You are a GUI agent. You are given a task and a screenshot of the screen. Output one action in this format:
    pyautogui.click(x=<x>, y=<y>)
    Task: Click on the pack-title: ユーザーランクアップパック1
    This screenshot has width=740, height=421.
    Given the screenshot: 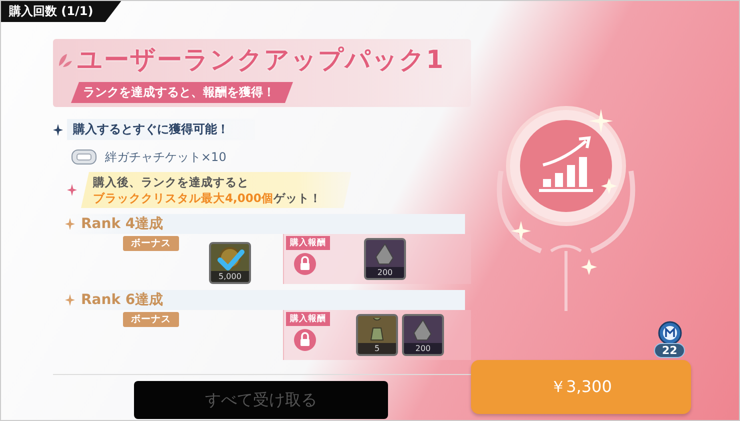 What is the action you would take?
    pyautogui.click(x=260, y=60)
    